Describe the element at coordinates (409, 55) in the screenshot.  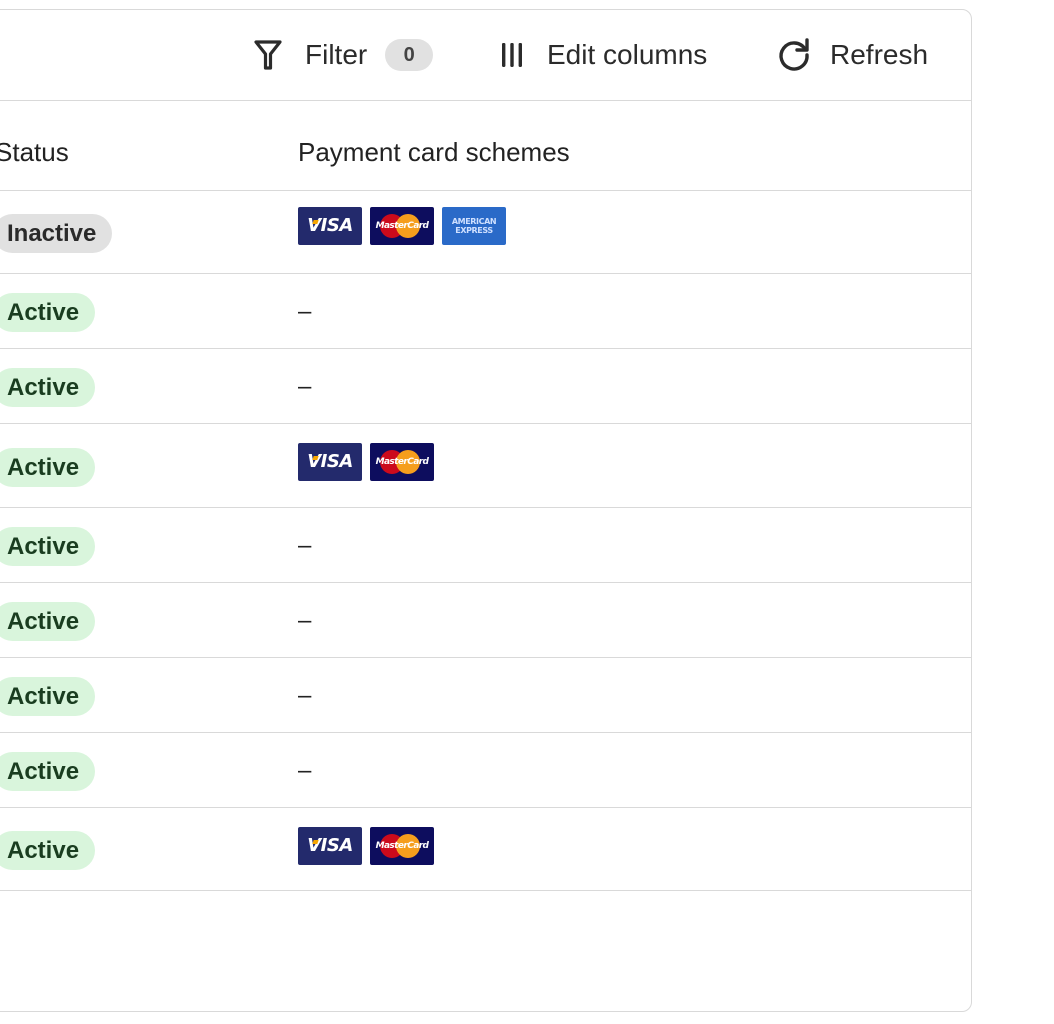
I see `filter-count-badge: 0` at that location.